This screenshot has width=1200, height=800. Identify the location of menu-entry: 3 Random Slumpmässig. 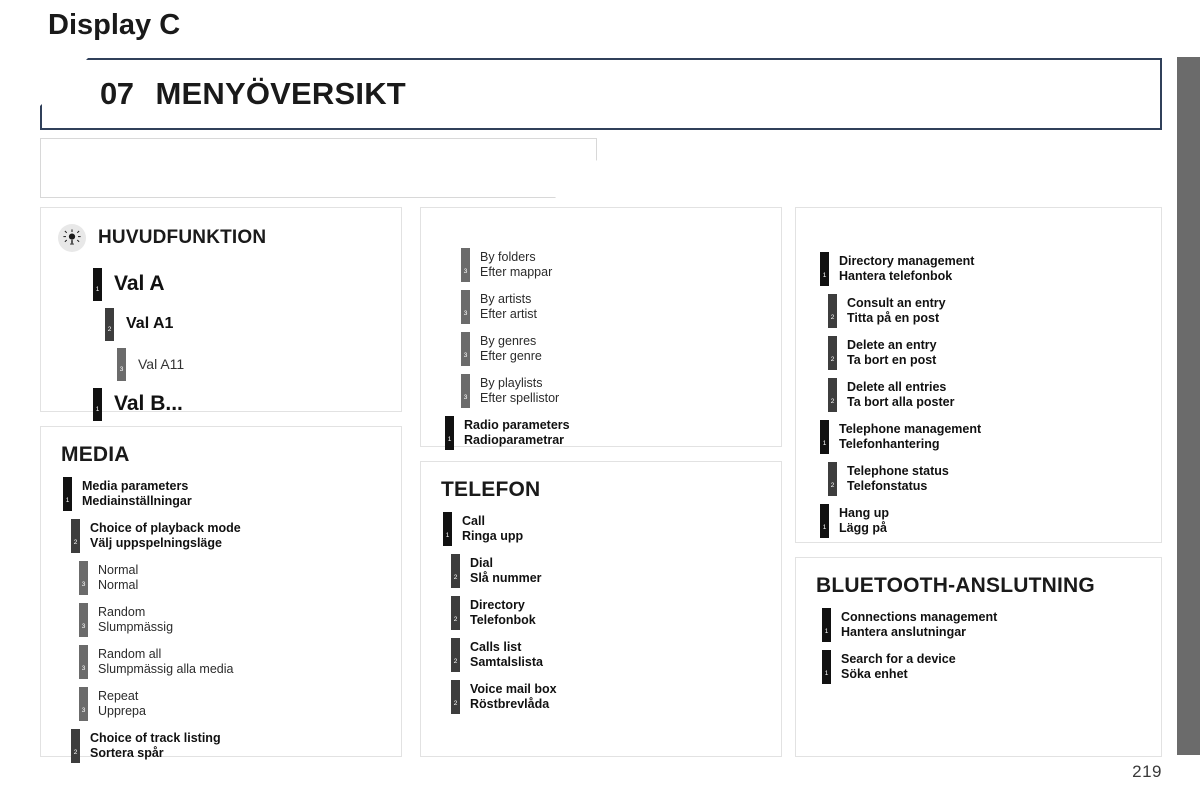
(234, 620).